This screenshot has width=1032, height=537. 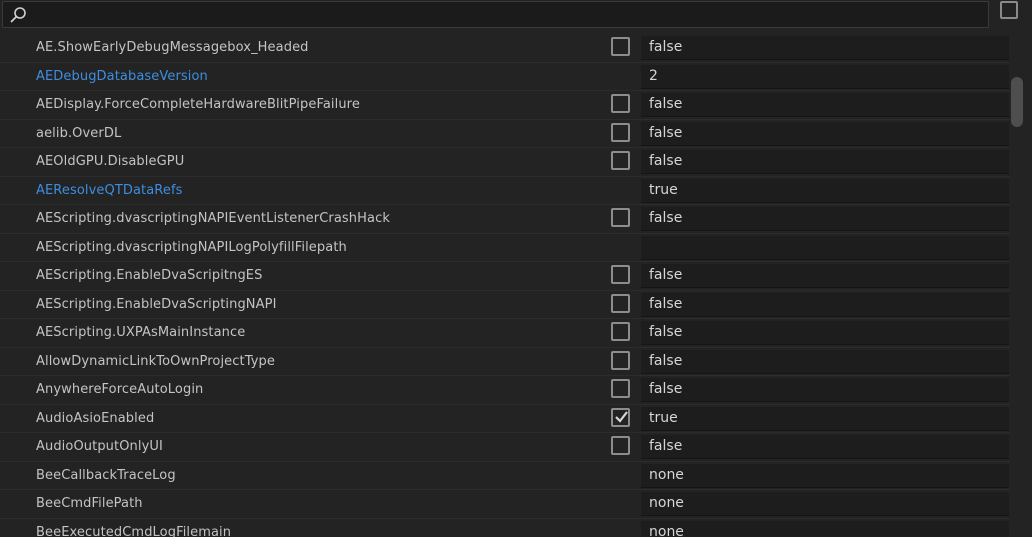 I want to click on setting-name: AEScripting.EnableDvaScripitngES, so click(x=149, y=275).